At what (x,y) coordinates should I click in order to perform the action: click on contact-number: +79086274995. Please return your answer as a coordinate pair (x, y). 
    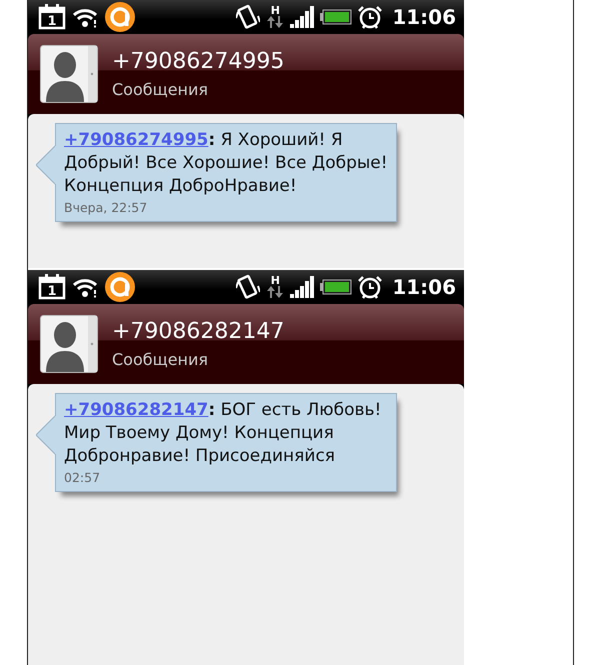
    Looking at the image, I should click on (198, 61).